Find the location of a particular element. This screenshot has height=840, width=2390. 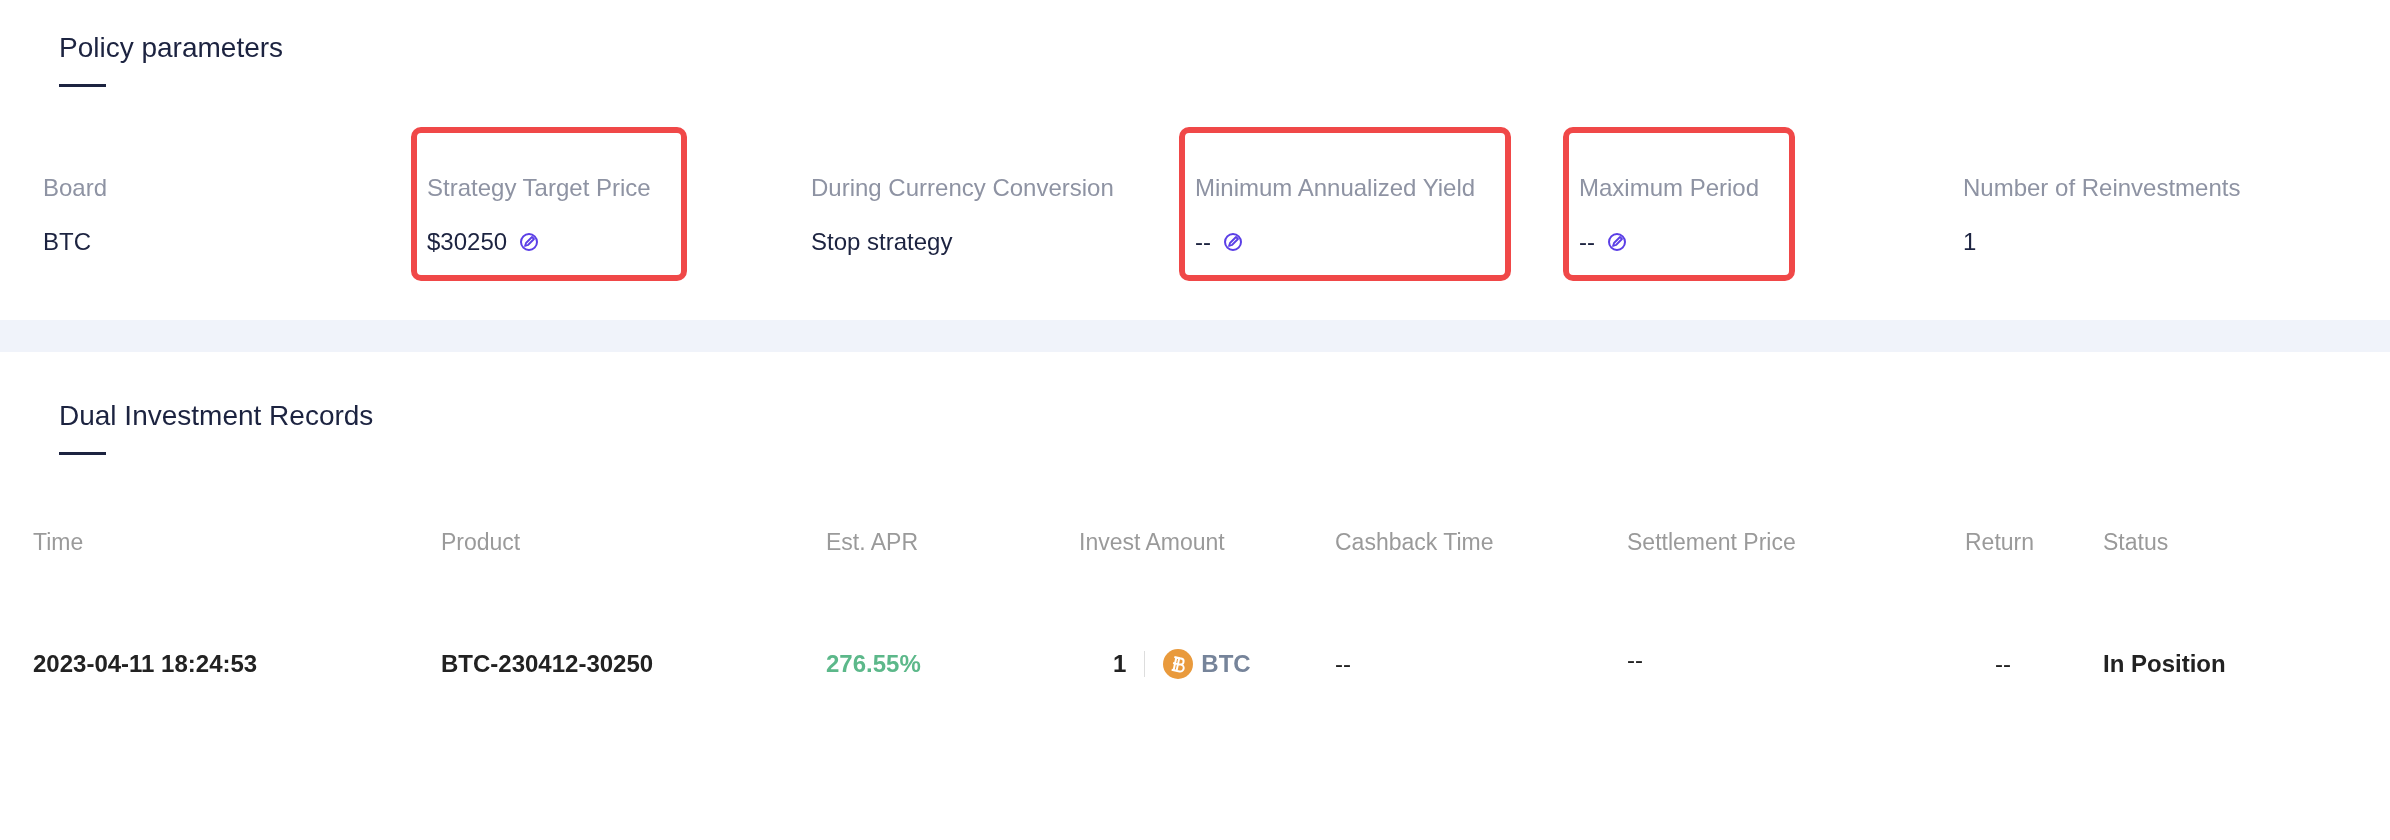

table-cell: In Position is located at coordinates (2164, 663).